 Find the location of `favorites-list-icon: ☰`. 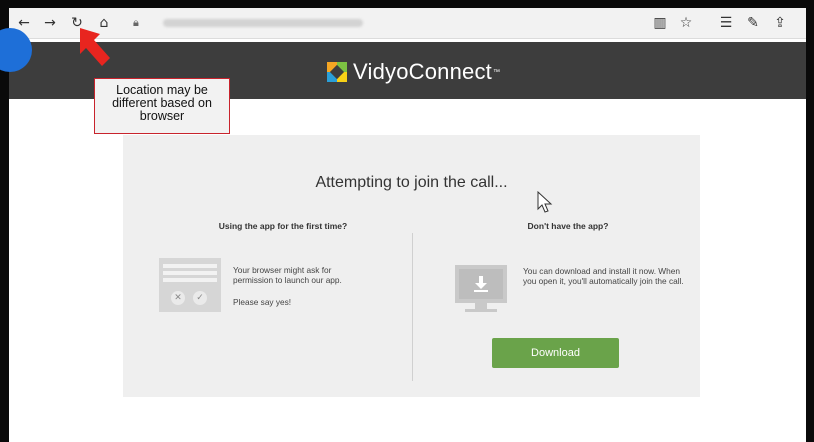

favorites-list-icon: ☰ is located at coordinates (726, 23).